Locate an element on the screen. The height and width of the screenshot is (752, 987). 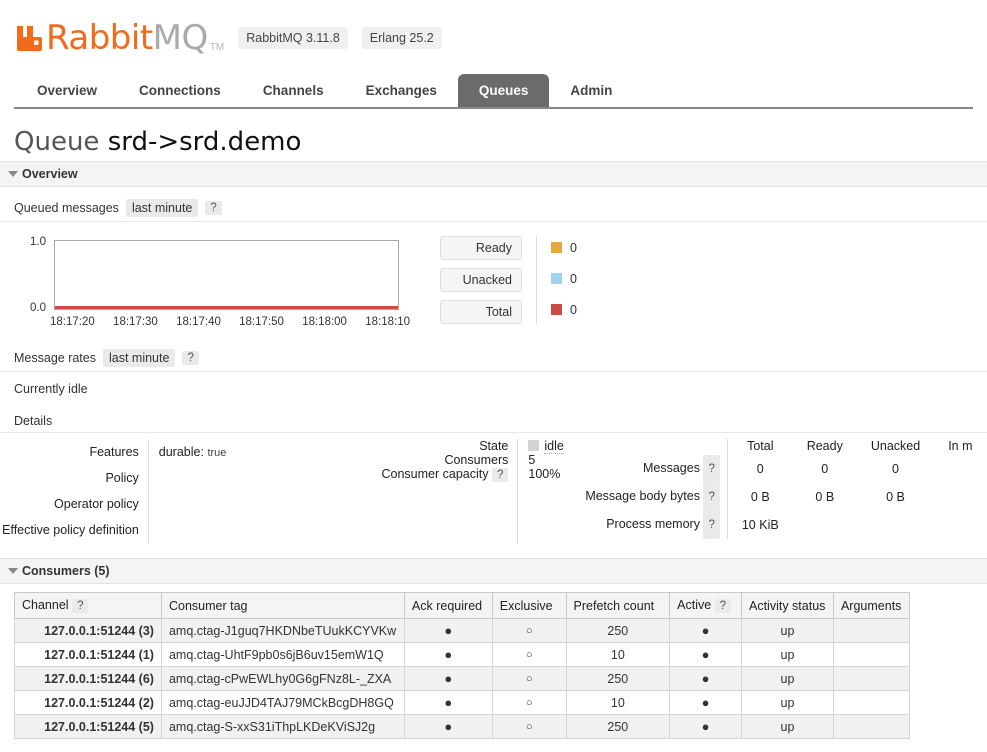
stats-row-process-memory: Process memory ? 10 KiB is located at coordinates (778, 525).